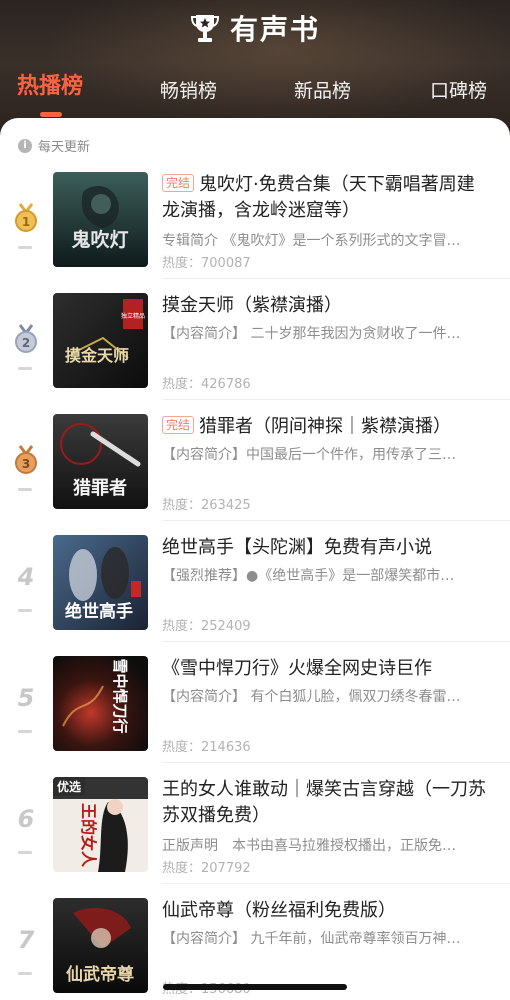 This screenshot has height=1000, width=510. What do you see at coordinates (297, 668) in the screenshot?
I see `book-title-text: 《雪中悍刀行》火爆全网史诗巨作` at bounding box center [297, 668].